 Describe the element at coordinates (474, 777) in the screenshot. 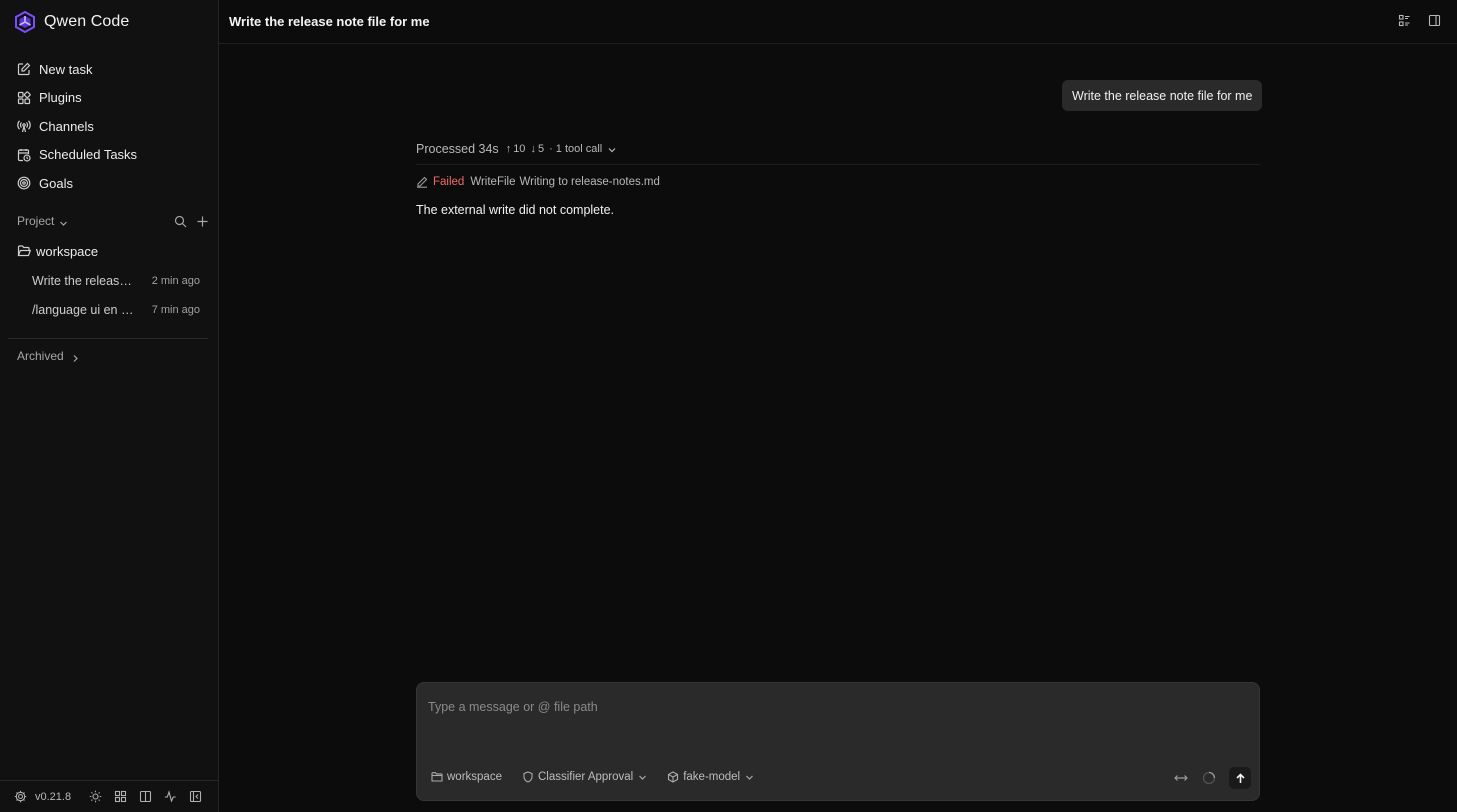

I see `folder-label: workspace` at that location.